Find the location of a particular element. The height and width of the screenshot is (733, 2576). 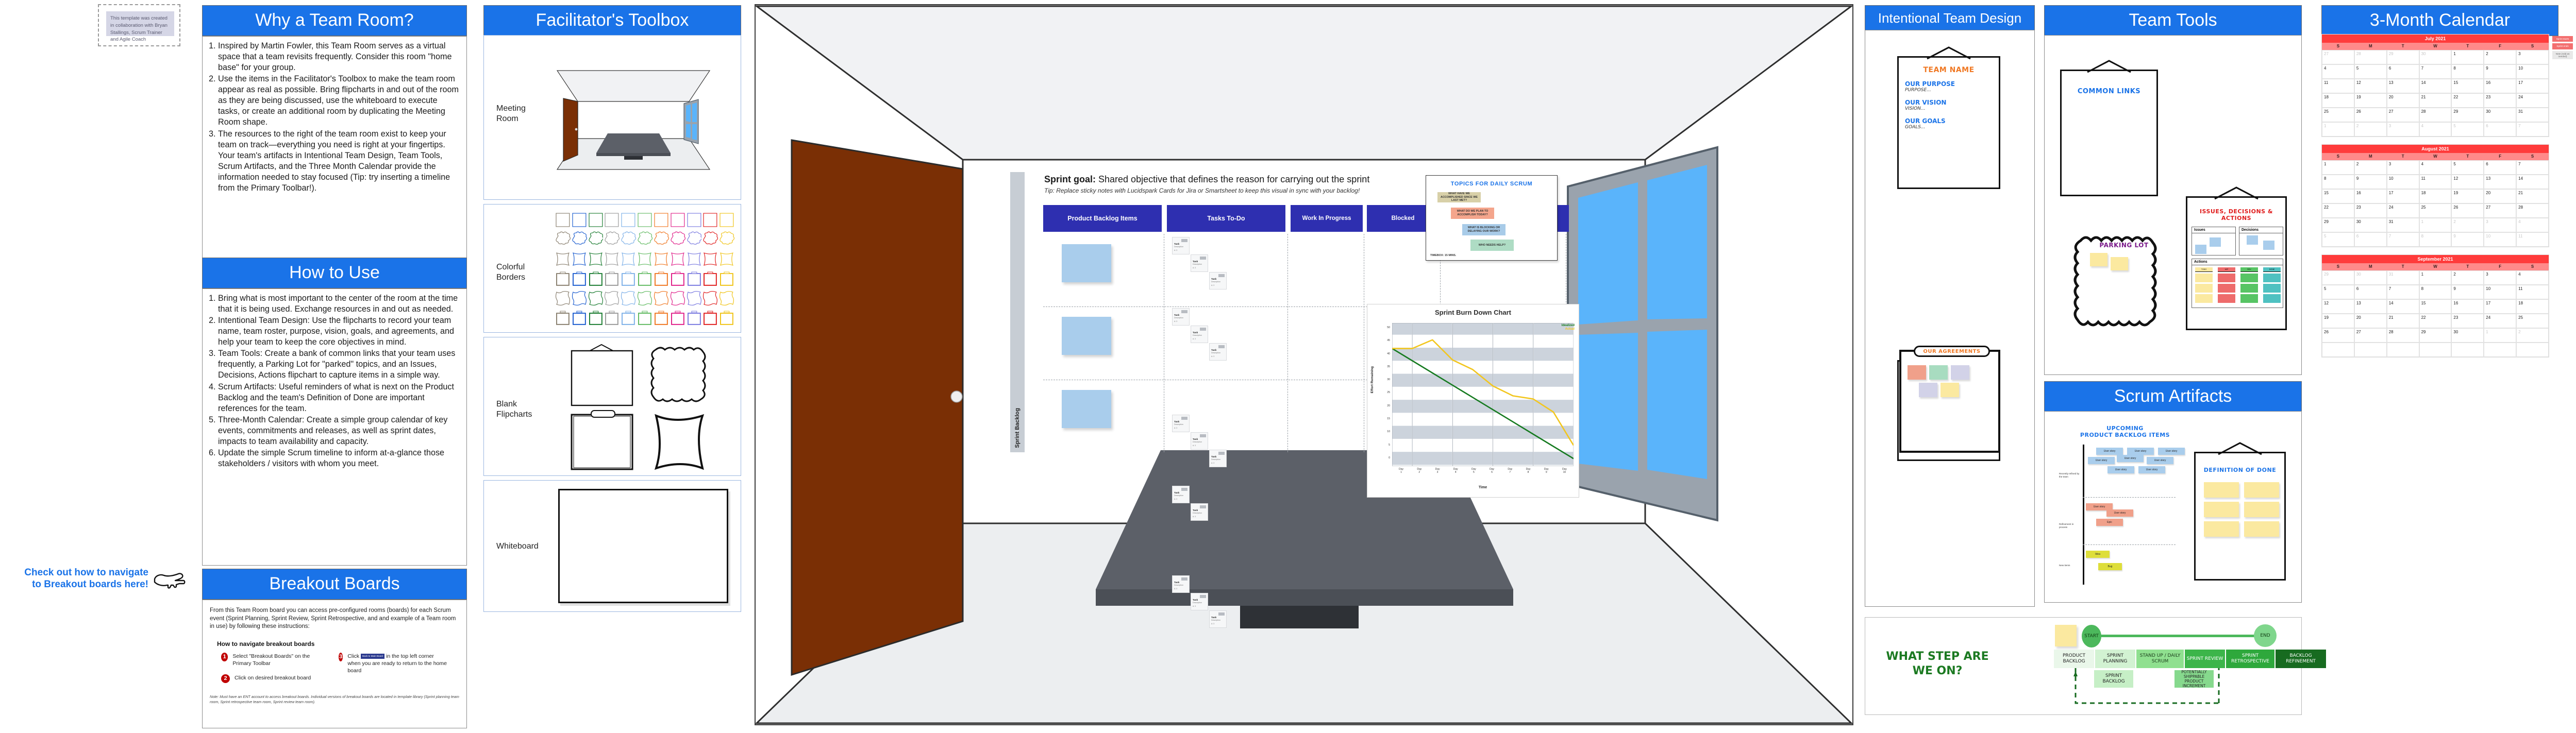

calendar-day-cell: 15 is located at coordinates (2338, 196).